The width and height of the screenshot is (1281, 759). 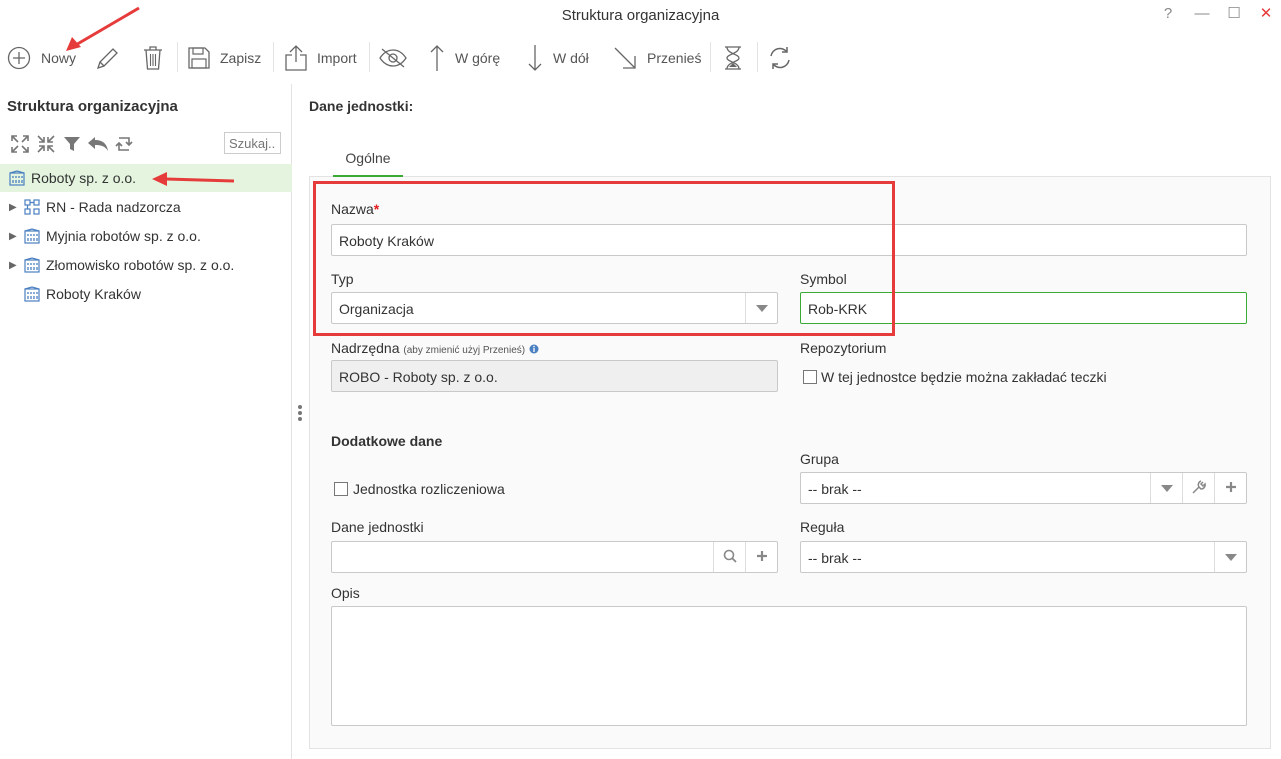 What do you see at coordinates (674, 58) in the screenshot?
I see `move-button-label: Przenieś` at bounding box center [674, 58].